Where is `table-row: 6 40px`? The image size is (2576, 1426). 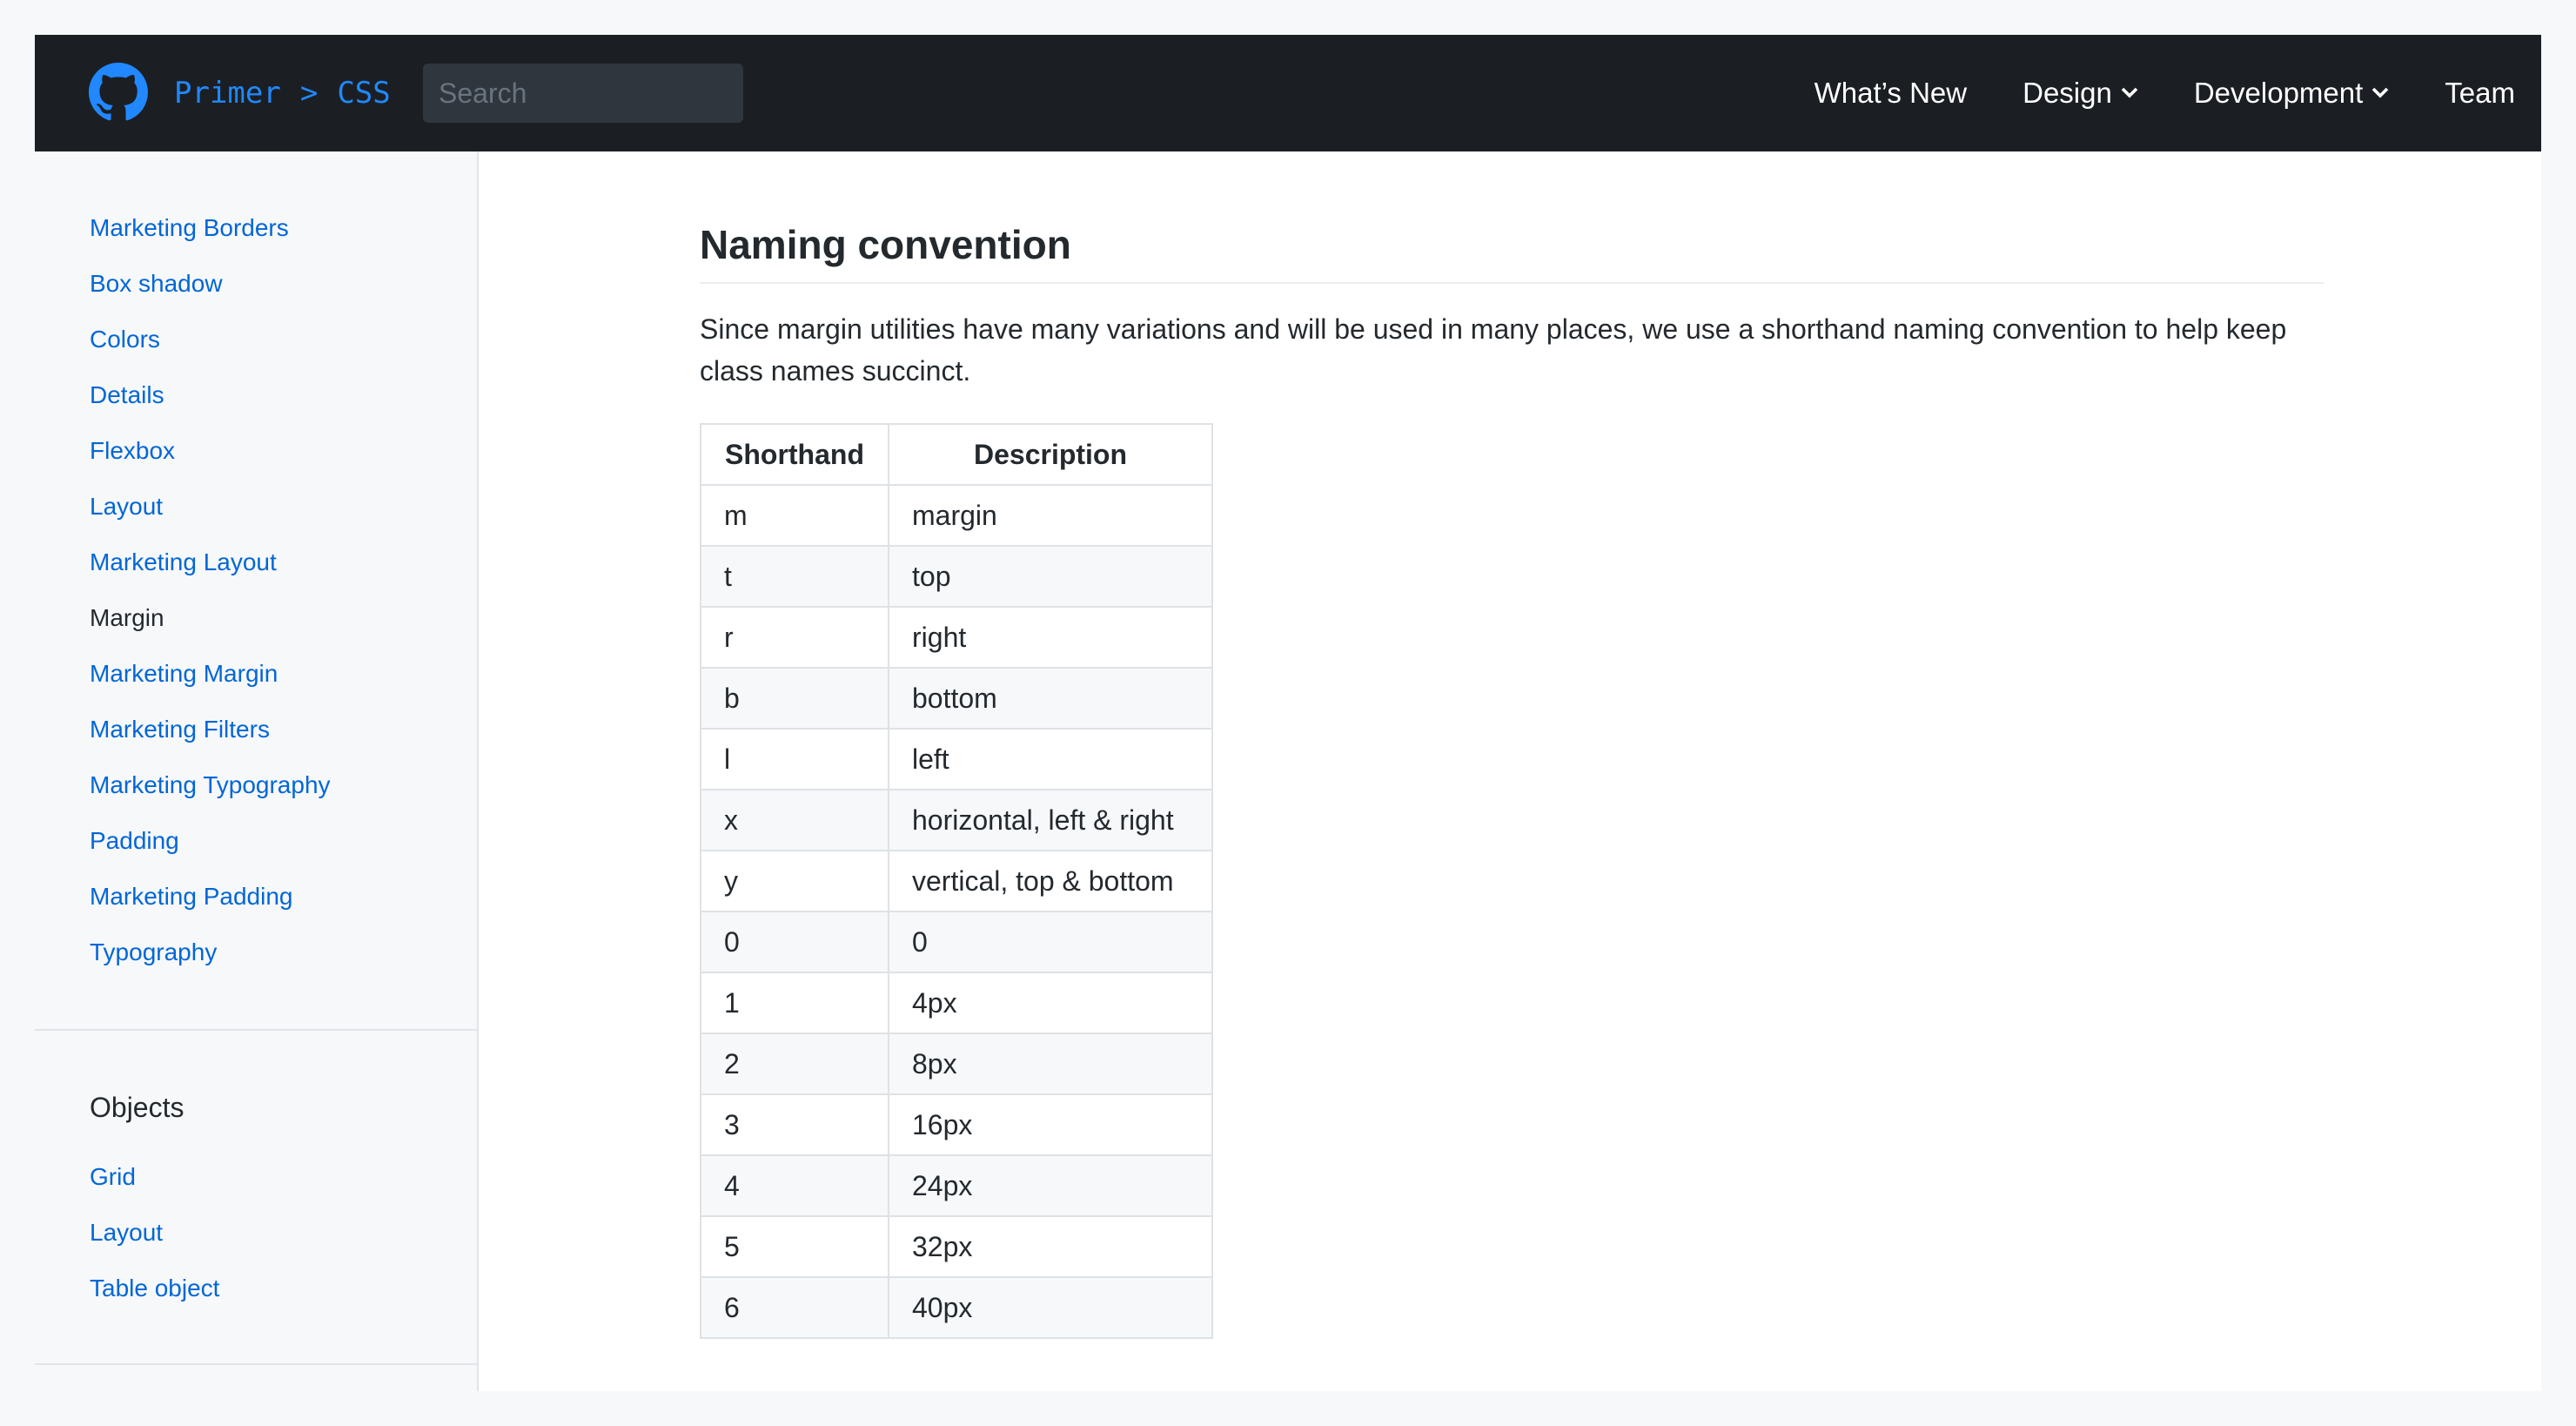 table-row: 6 40px is located at coordinates (956, 1307).